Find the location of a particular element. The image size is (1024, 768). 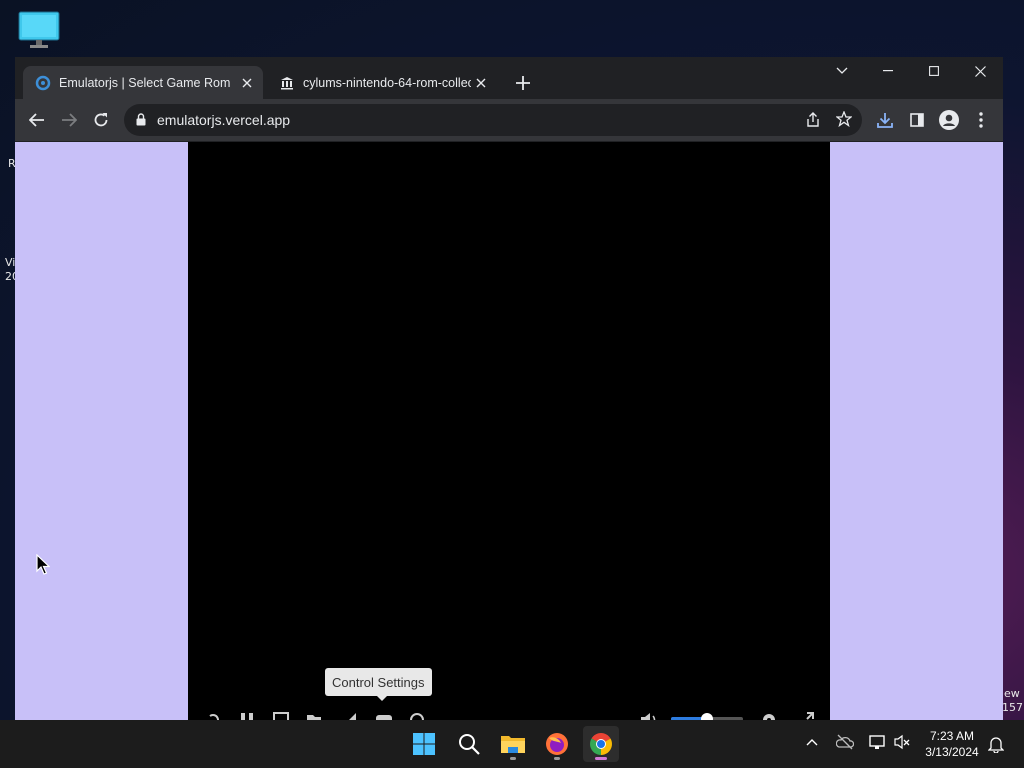

search-icon is located at coordinates (469, 744).